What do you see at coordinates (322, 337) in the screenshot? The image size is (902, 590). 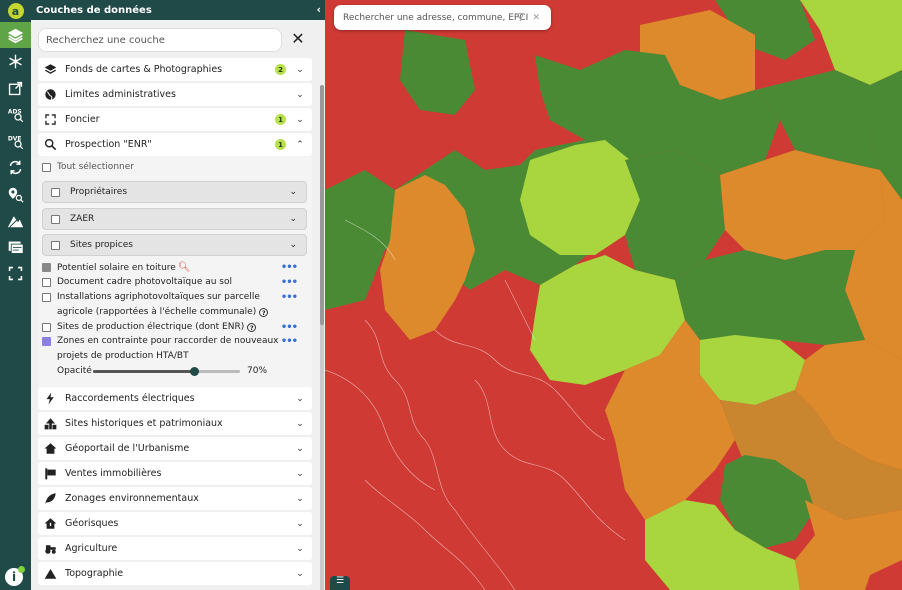 I see `scrollbar` at bounding box center [322, 337].